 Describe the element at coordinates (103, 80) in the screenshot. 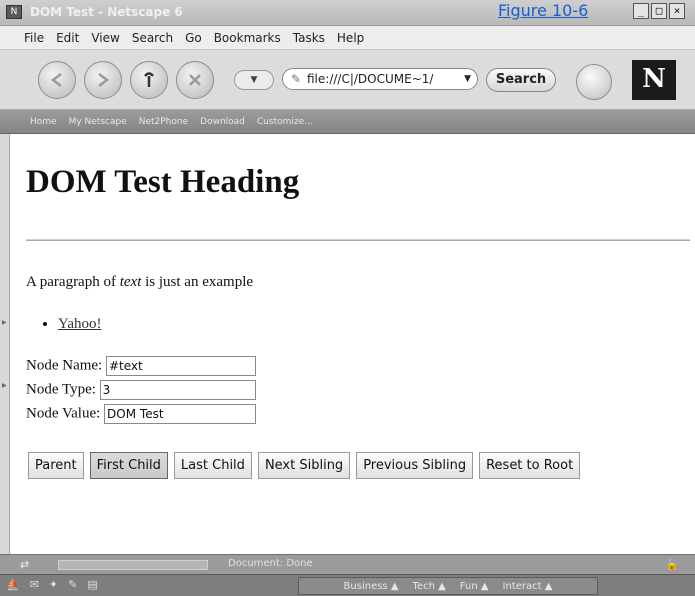

I see `forward-icon` at that location.